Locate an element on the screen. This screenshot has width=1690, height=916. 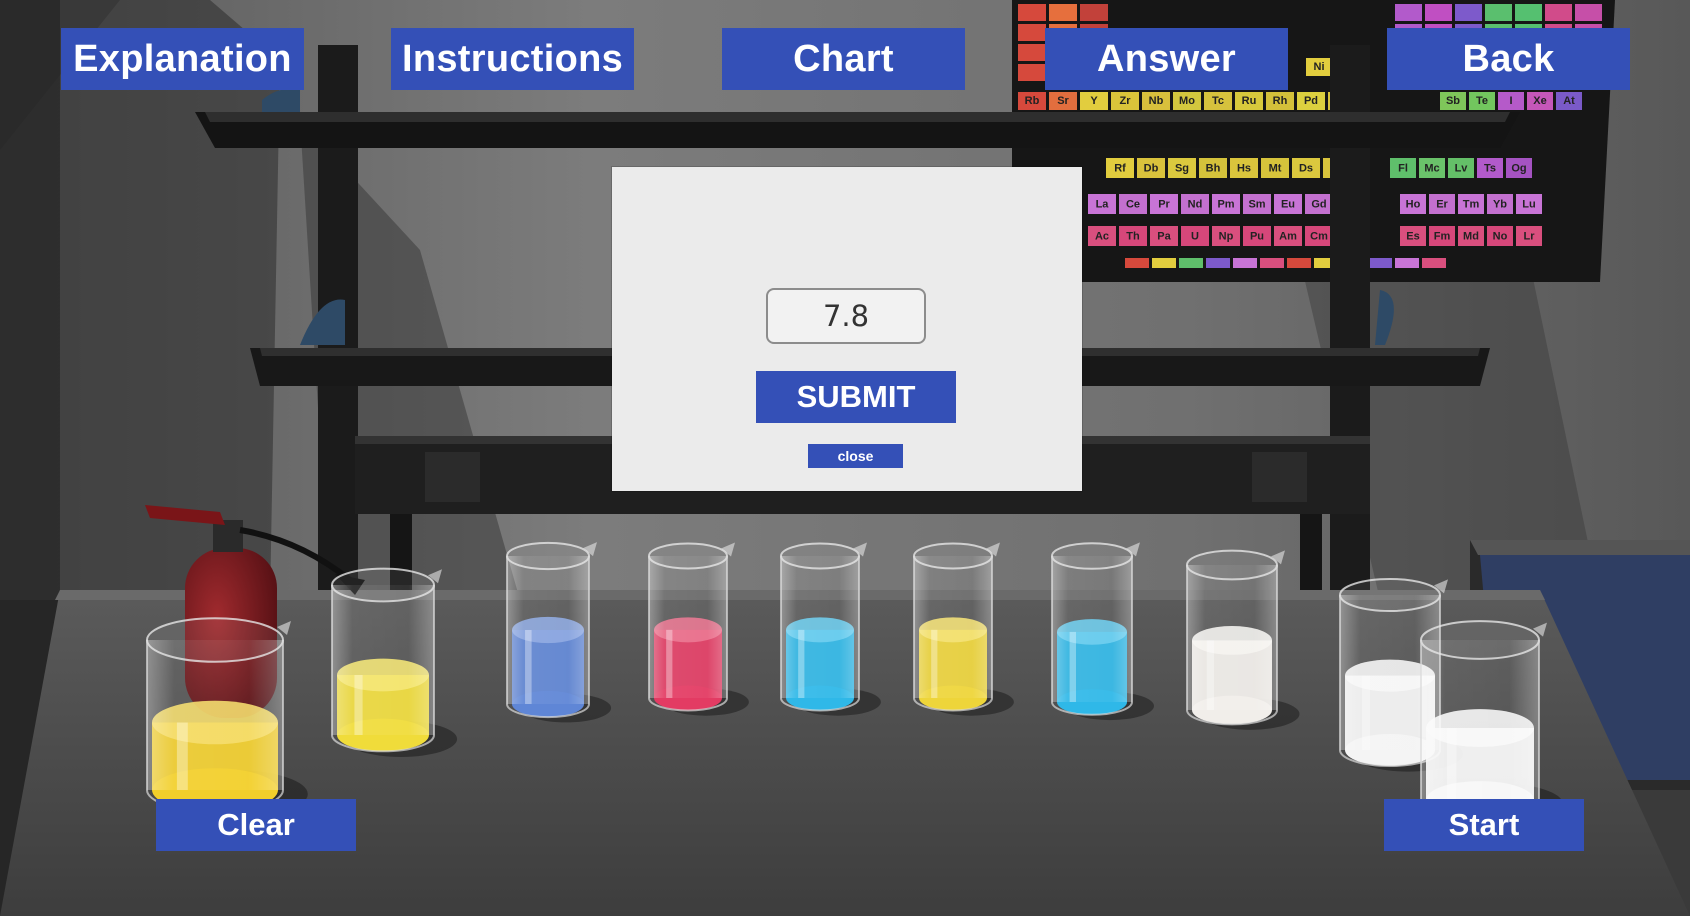
svg-text: Zr is located at coordinates (1126, 101).